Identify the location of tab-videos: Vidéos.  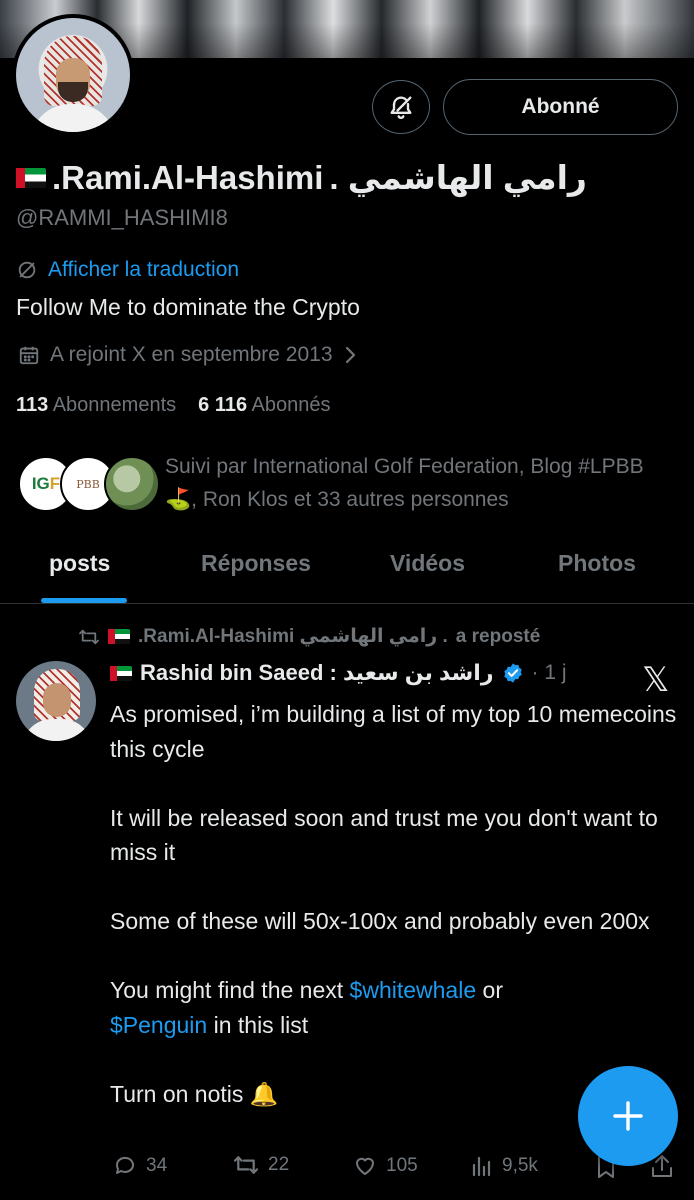
(427, 563).